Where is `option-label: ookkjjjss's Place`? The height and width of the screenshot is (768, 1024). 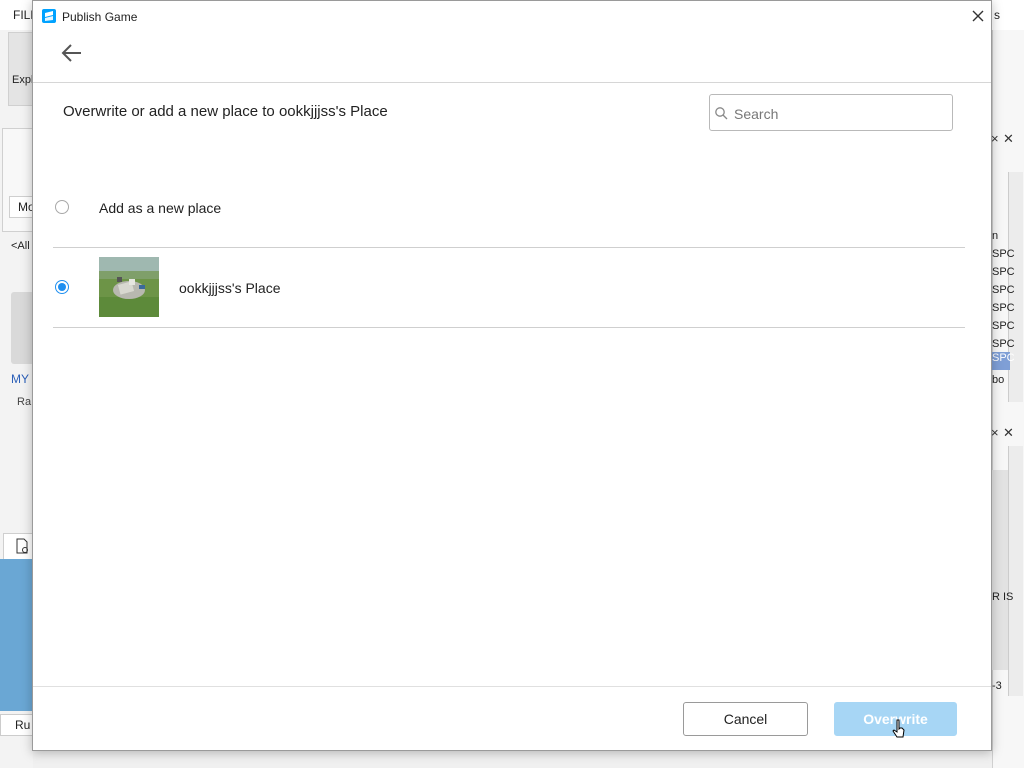
option-label: ookkjjjss's Place is located at coordinates (230, 288).